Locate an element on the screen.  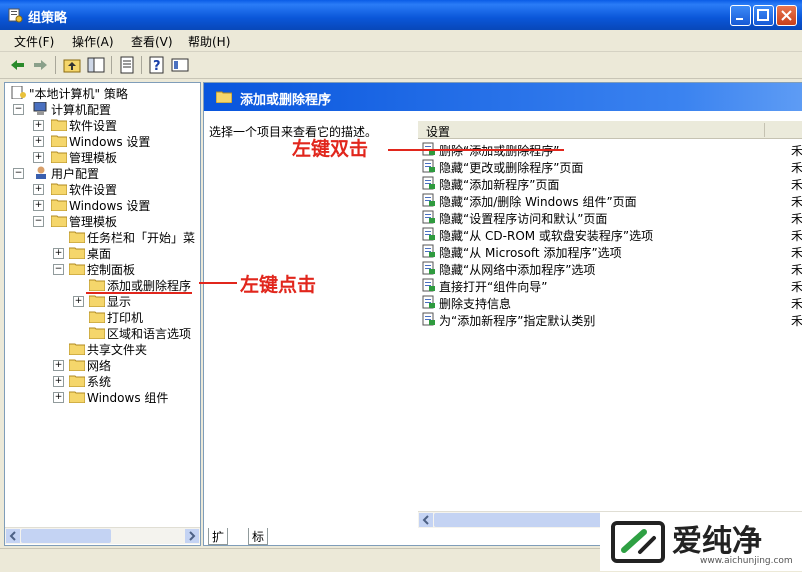
watermark-url: www.aichunjing.com is located at coordinates (746, 561).